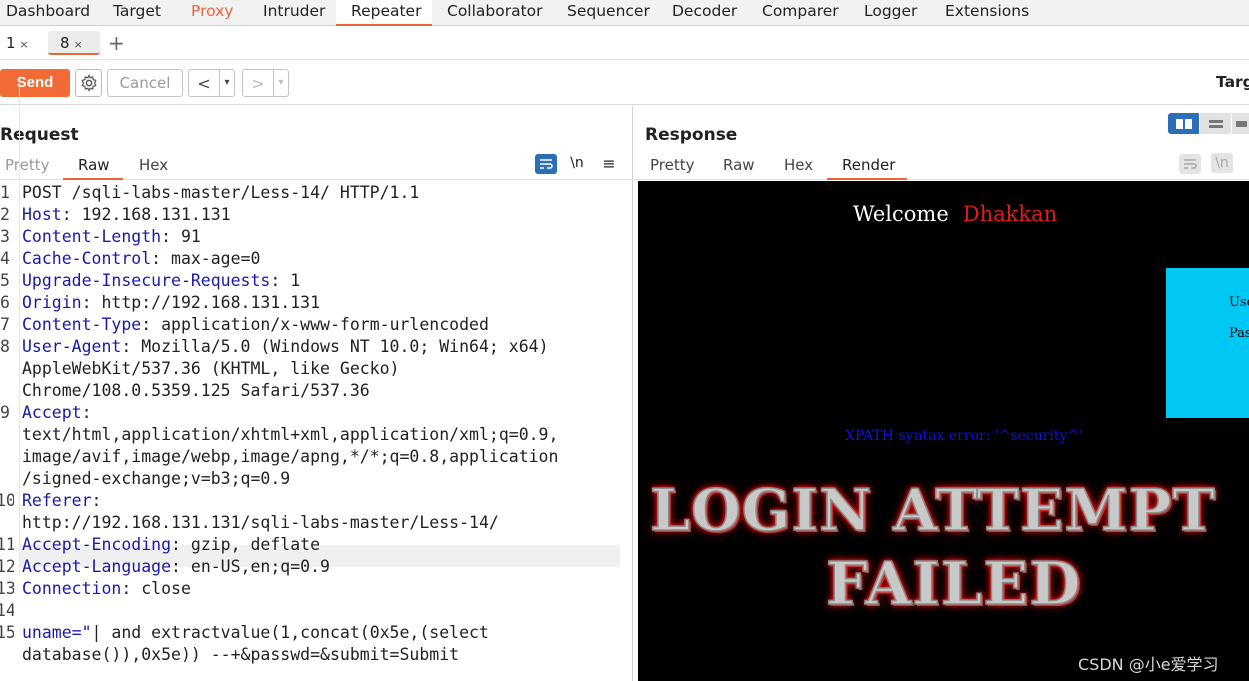 This screenshot has width=1249, height=681. Describe the element at coordinates (57, 500) in the screenshot. I see `header-key: Referer` at that location.